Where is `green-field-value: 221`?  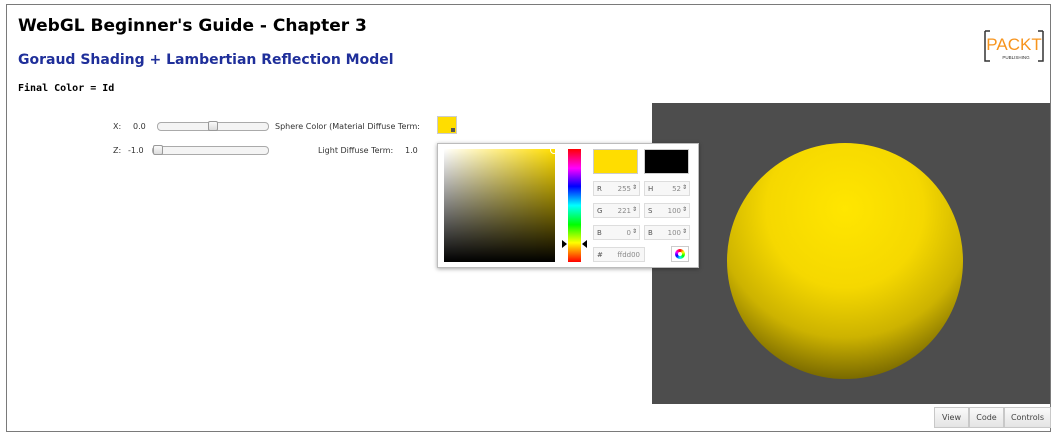
green-field-value: 221 is located at coordinates (624, 211).